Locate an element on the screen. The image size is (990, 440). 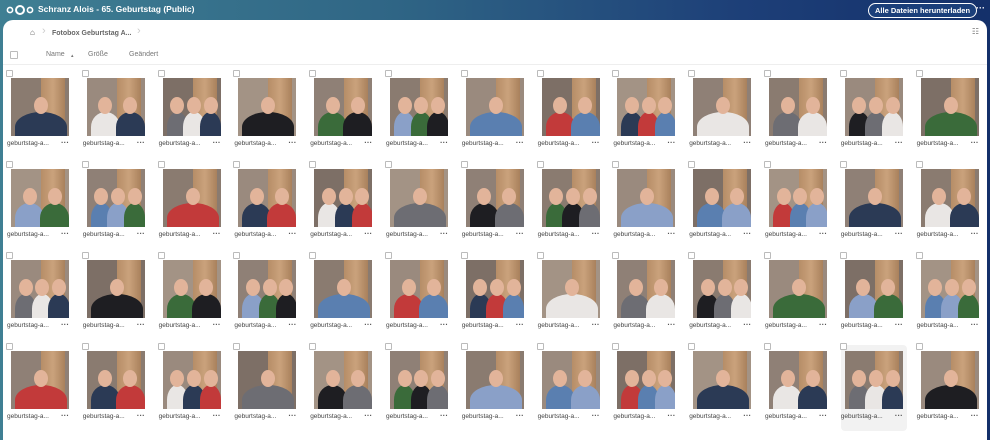
home-icon: ⌂ is located at coordinates (32, 32).